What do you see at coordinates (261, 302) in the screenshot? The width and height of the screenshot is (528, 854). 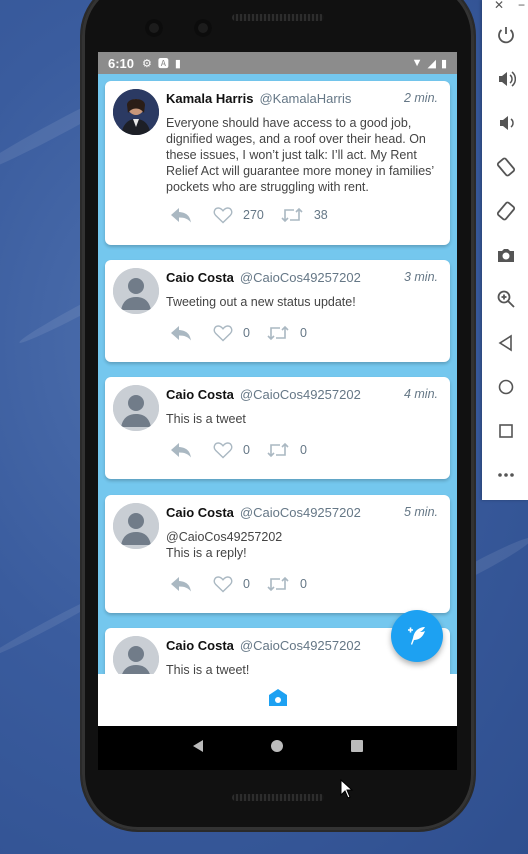 I see `tweet-text: Tweeting out a new status update!` at bounding box center [261, 302].